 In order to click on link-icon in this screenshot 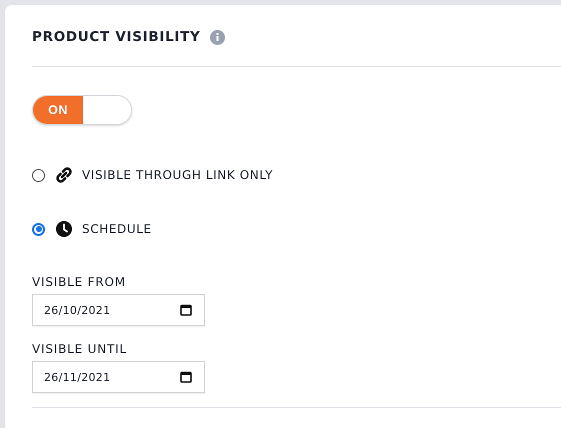, I will do `click(64, 175)`.